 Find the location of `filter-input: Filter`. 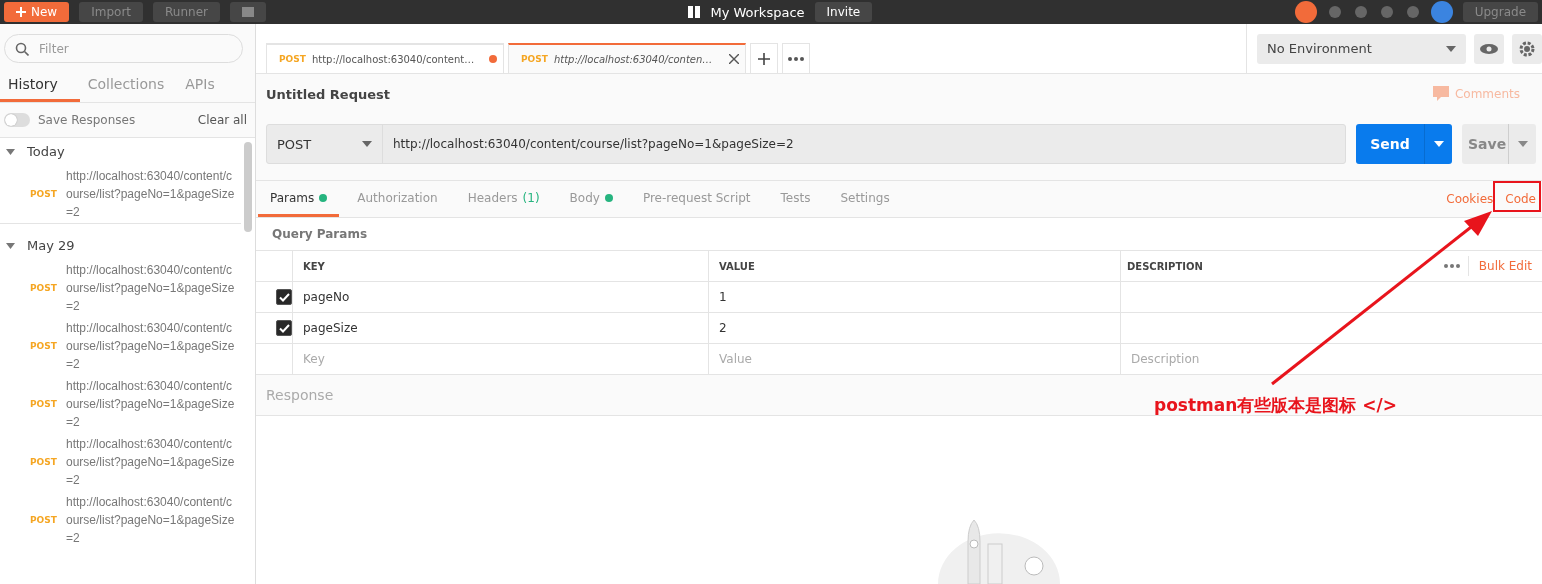

filter-input: Filter is located at coordinates (127, 48).